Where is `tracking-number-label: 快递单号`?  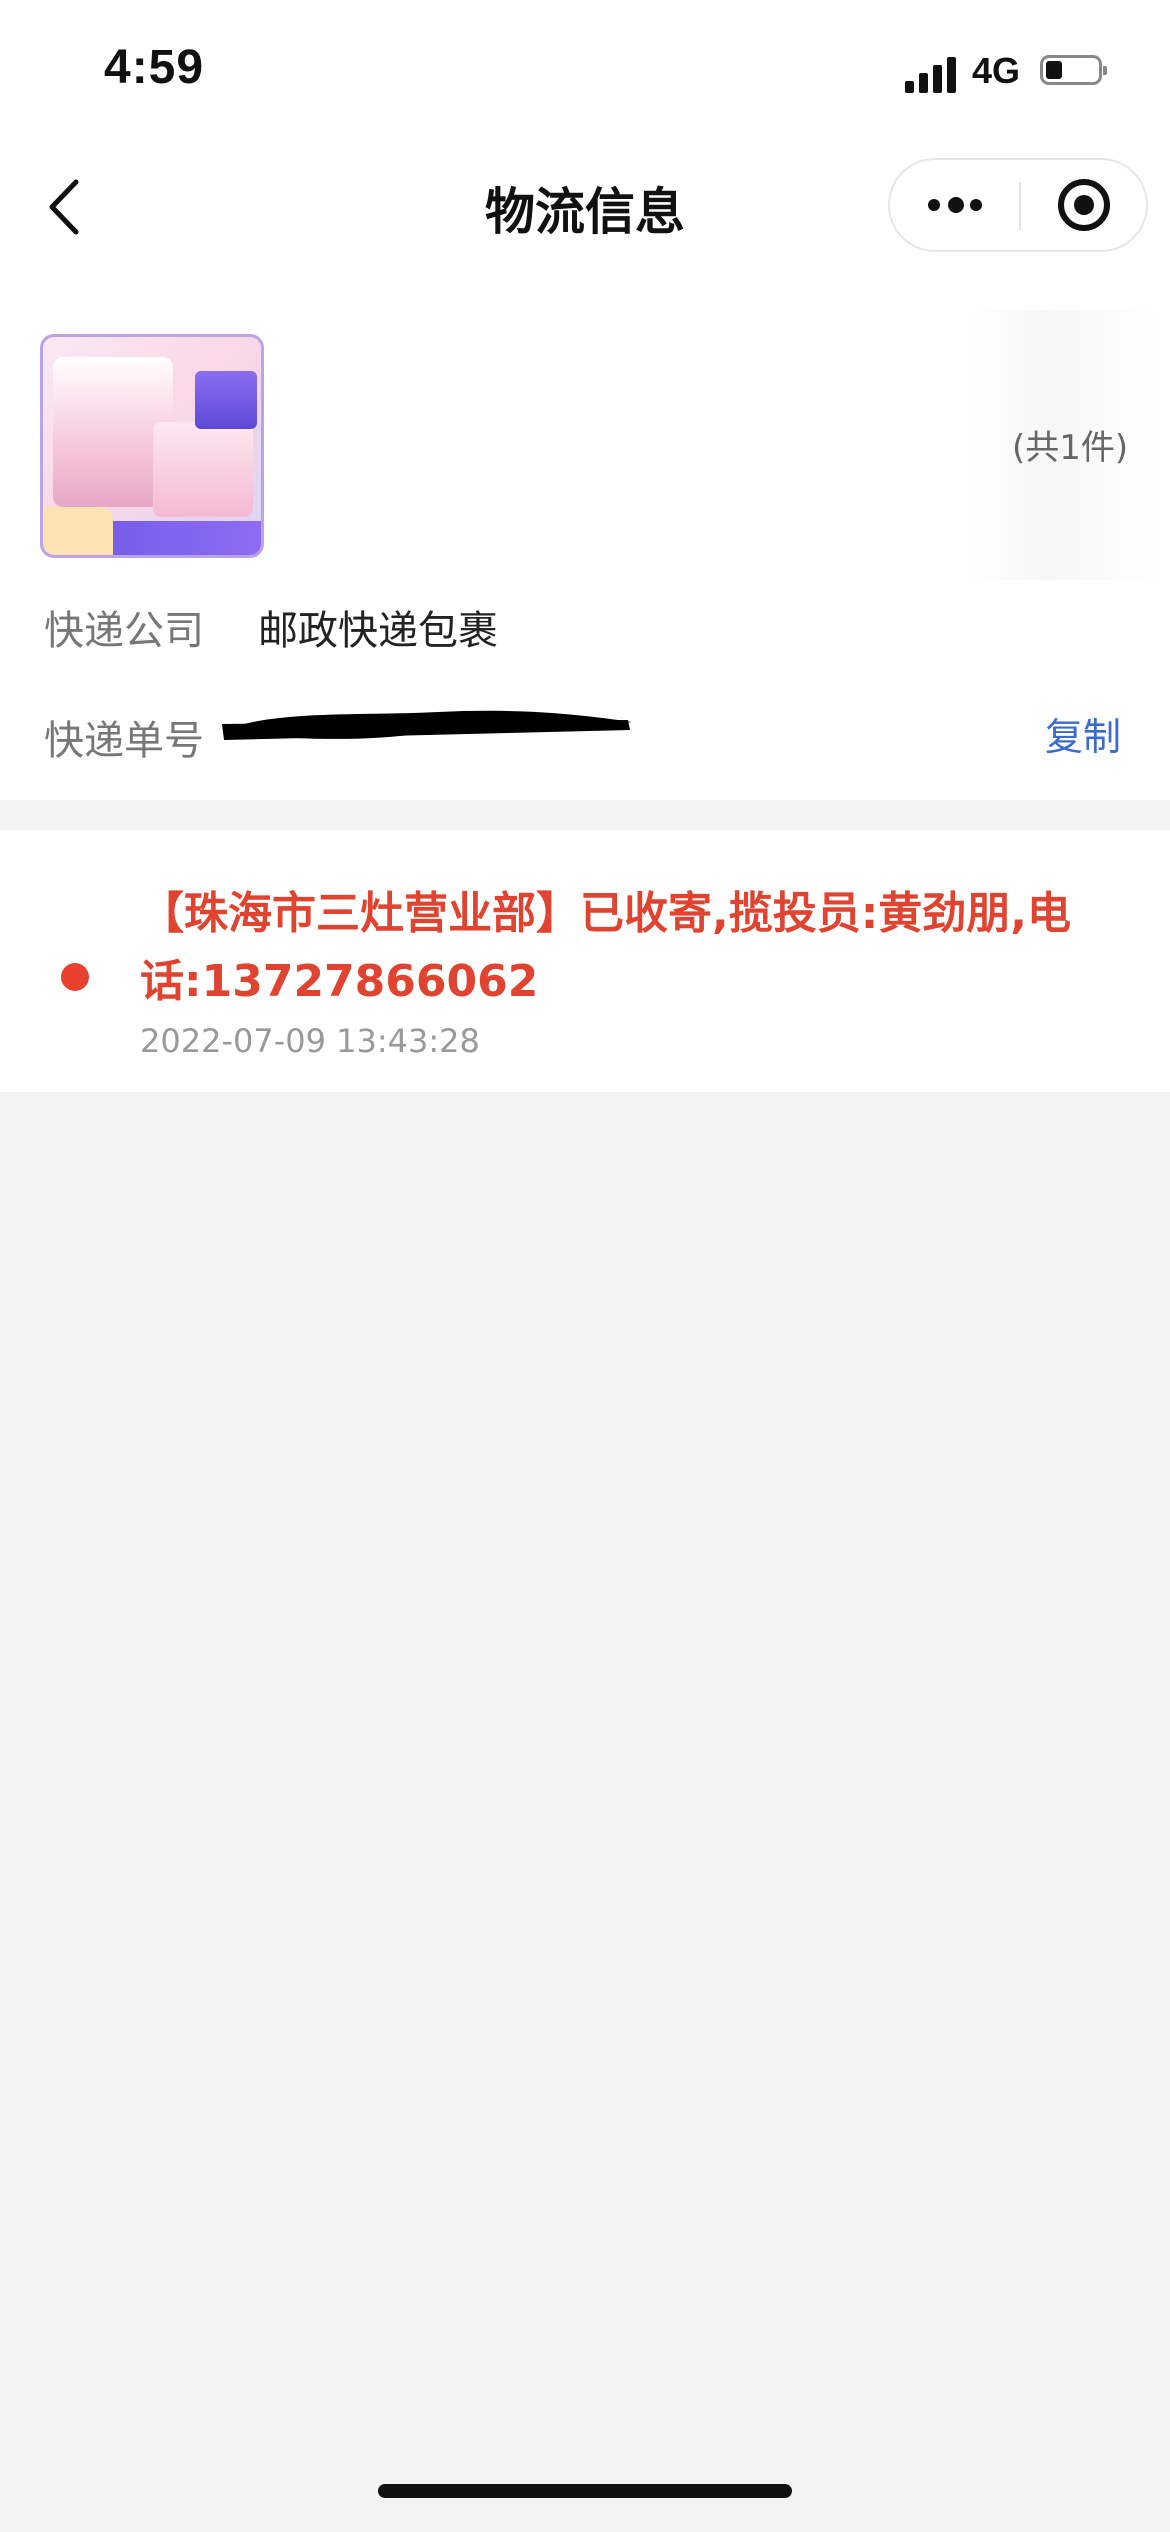
tracking-number-label: 快递单号 is located at coordinates (124, 741).